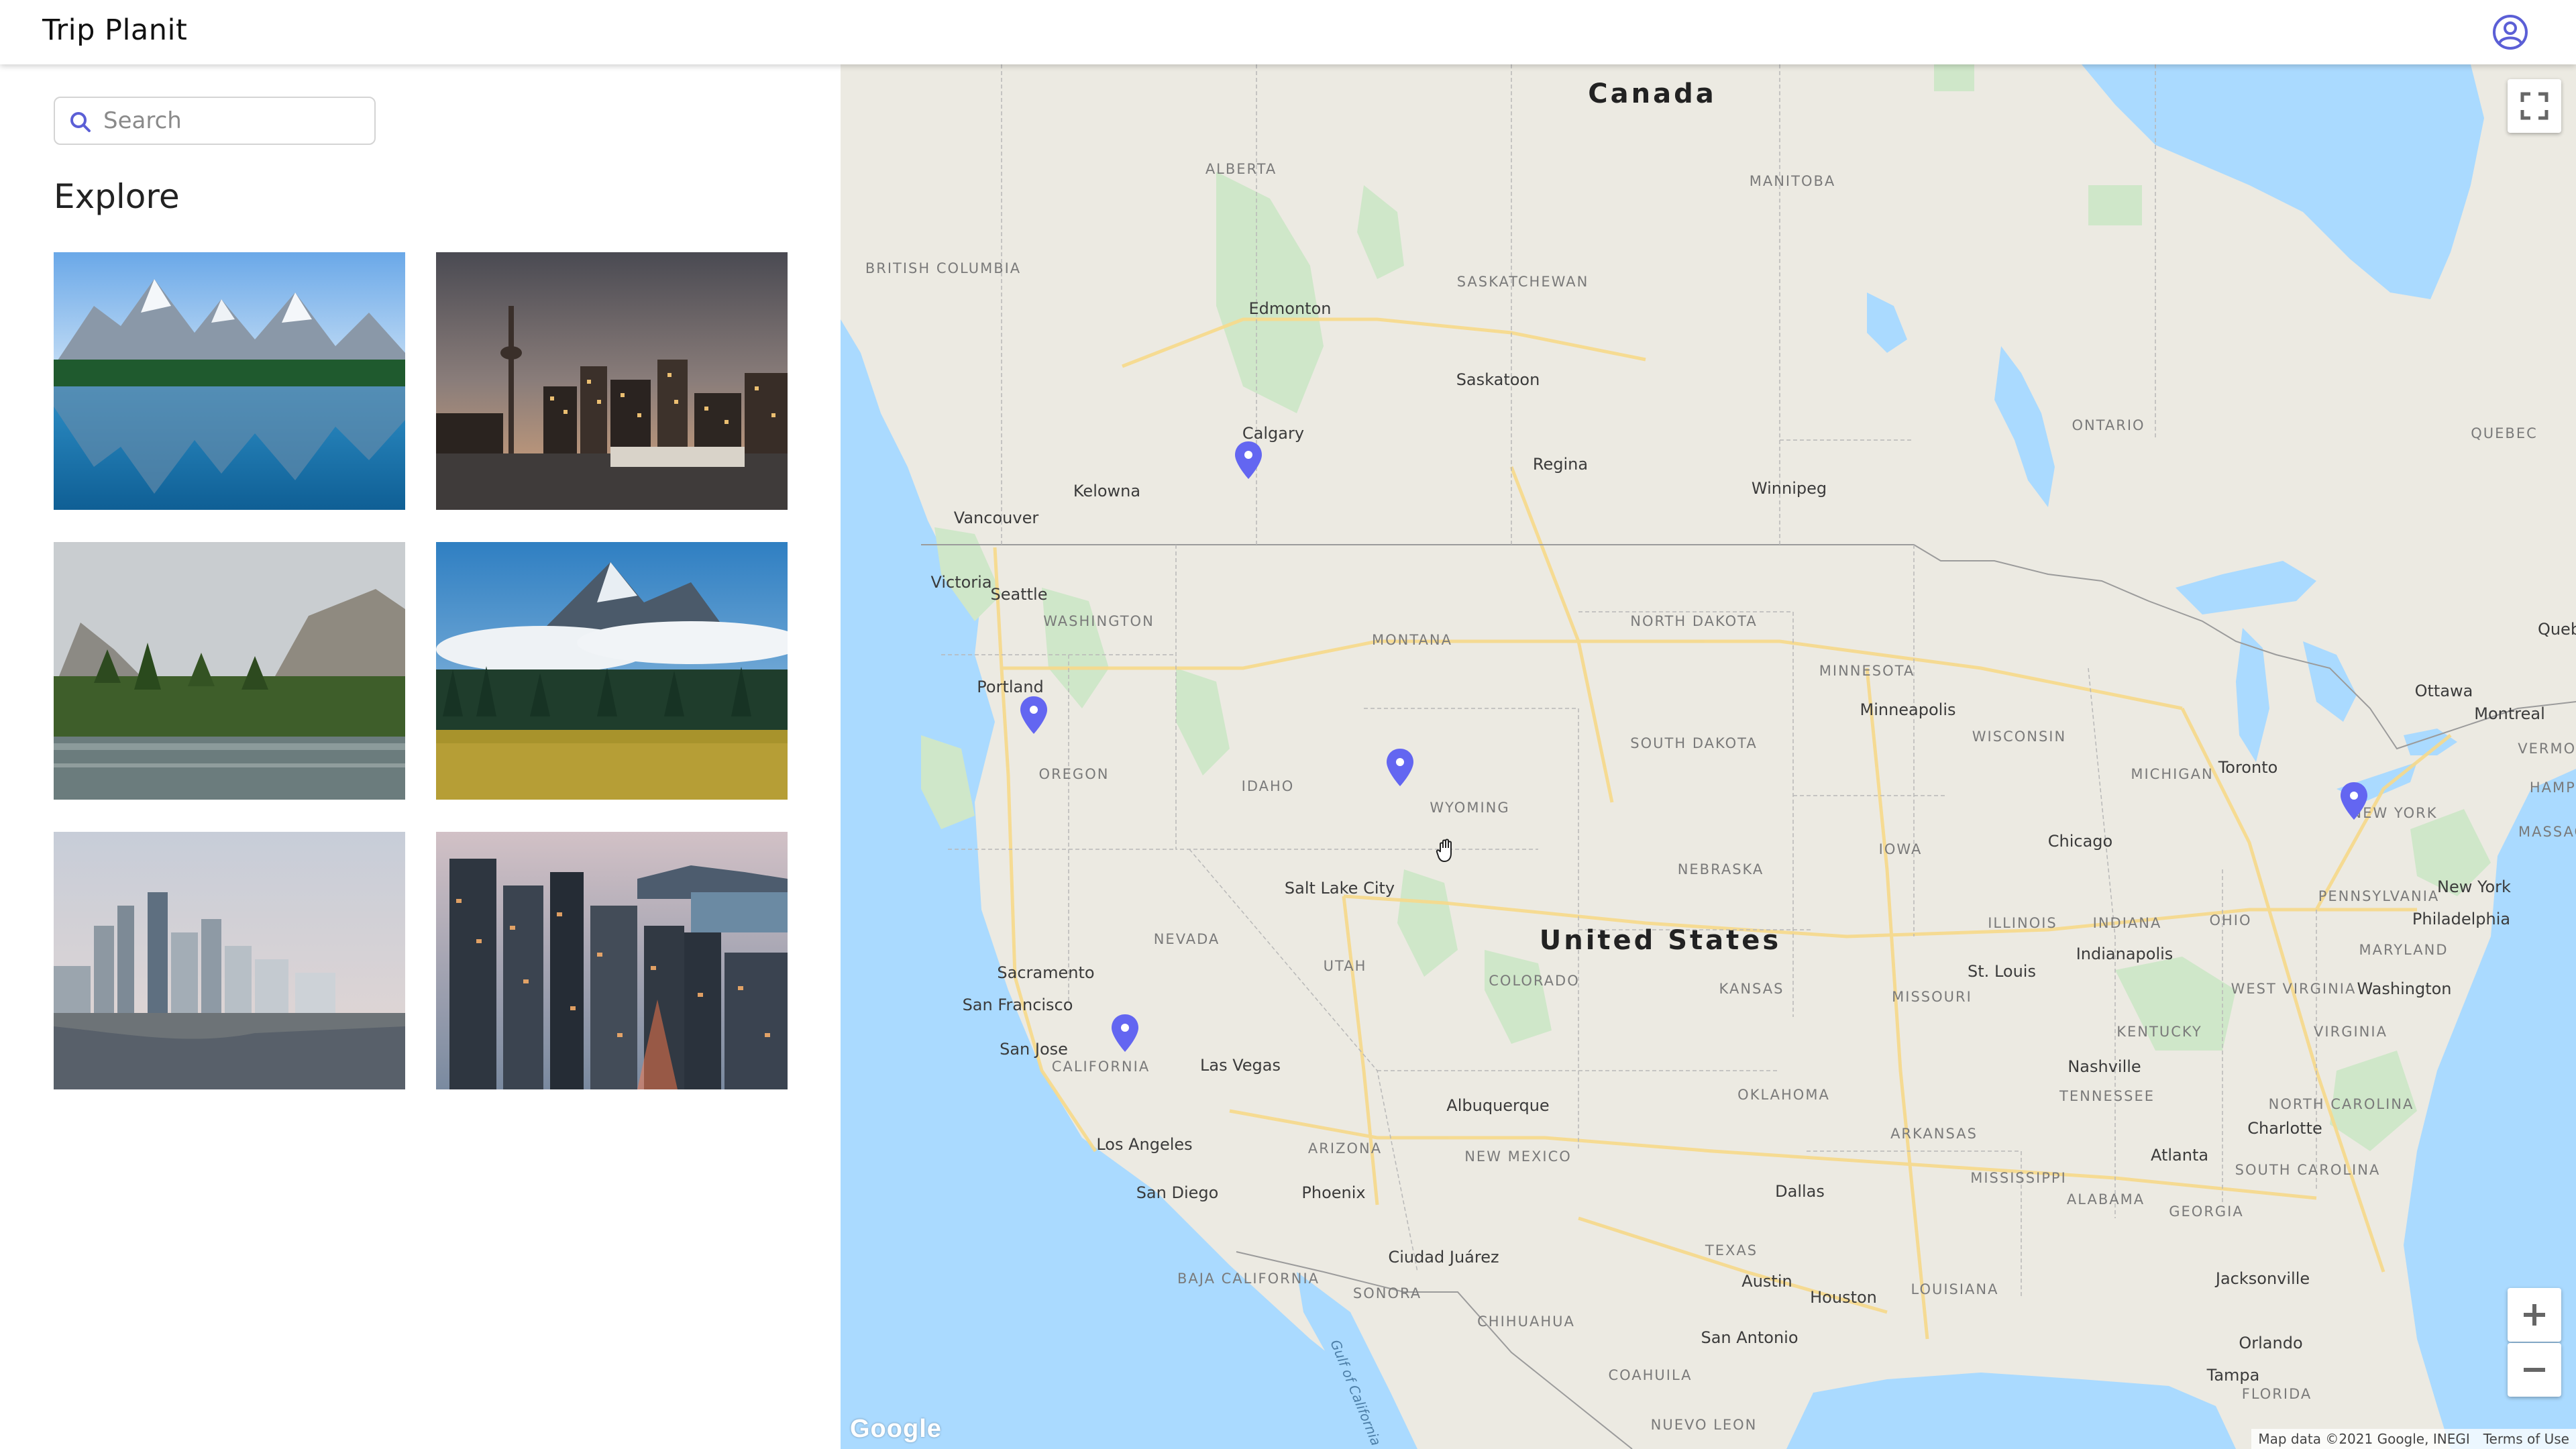 The width and height of the screenshot is (2576, 1449). What do you see at coordinates (1248, 1279) in the screenshot?
I see `map-label-baja-california: BAJA CALIFORNIA` at bounding box center [1248, 1279].